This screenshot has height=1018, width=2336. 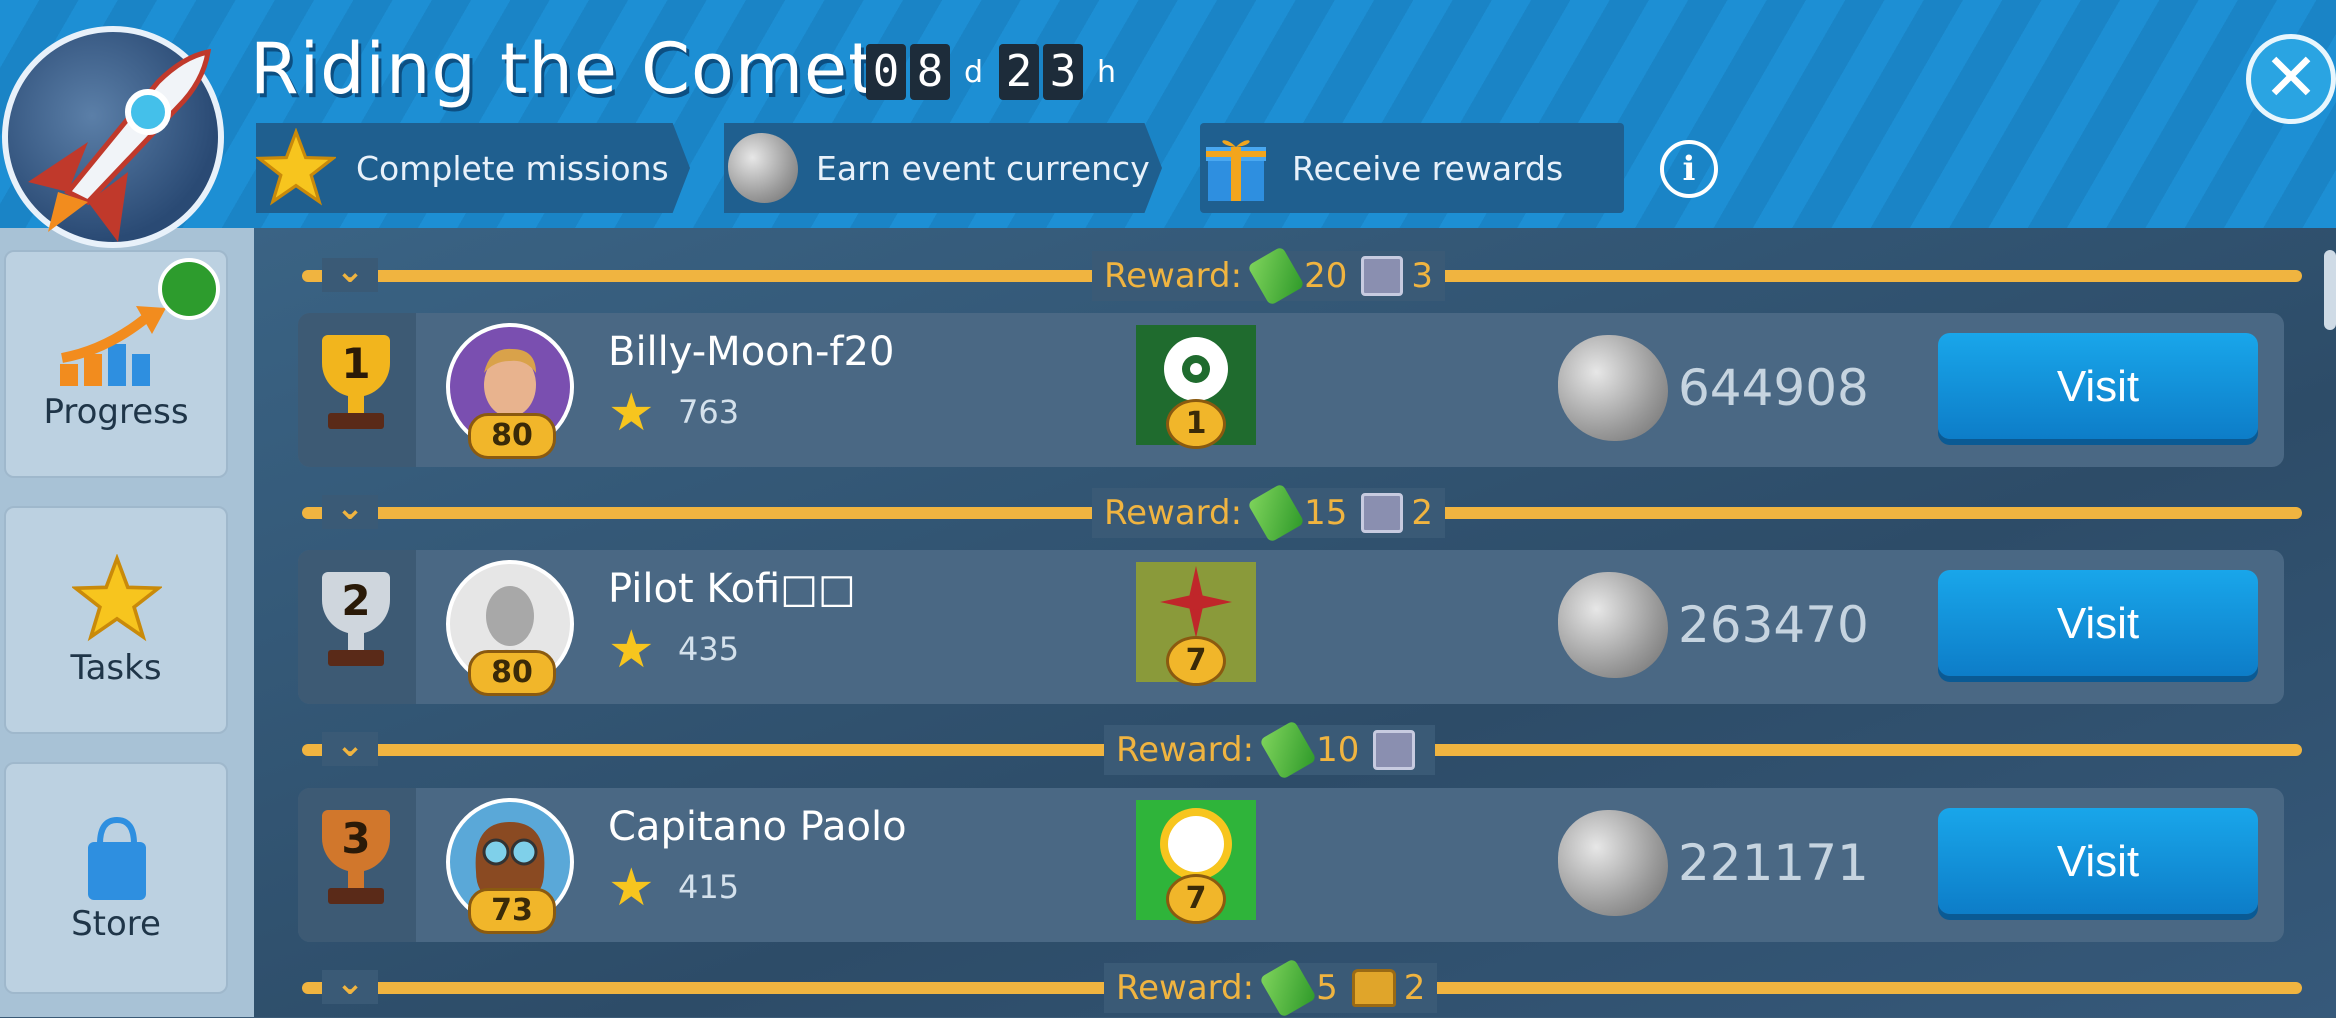 I want to click on gift-icon, so click(x=1236, y=170).